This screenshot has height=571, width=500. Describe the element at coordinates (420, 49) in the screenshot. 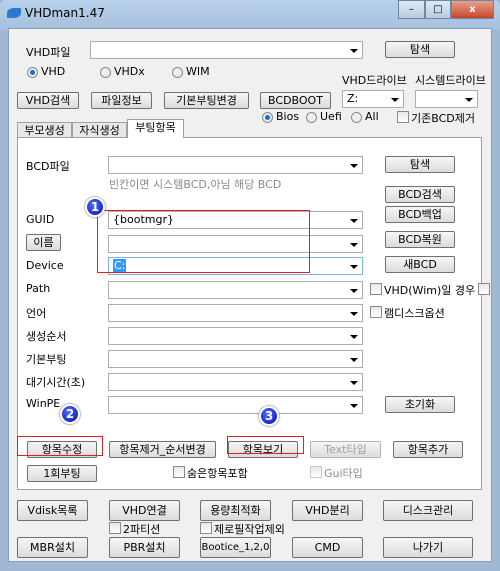

I see `vhd-browse-button: 탐색` at that location.